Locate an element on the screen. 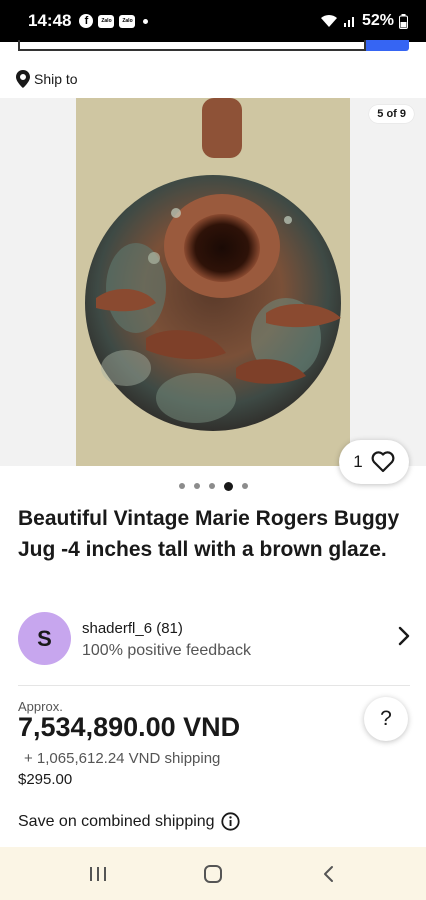 The image size is (426, 900). combined-shipping-label: Save on combined shipping is located at coordinates (116, 821).